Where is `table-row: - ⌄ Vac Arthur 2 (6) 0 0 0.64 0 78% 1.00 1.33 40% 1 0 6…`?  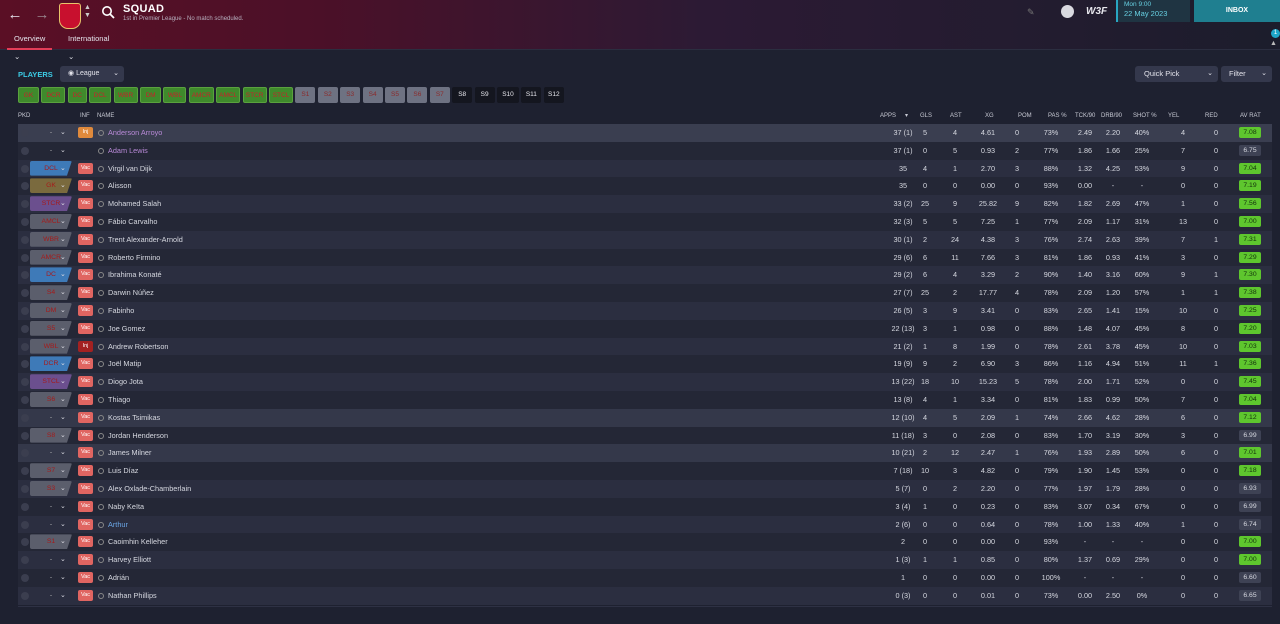 table-row: - ⌄ Vac Arthur 2 (6) 0 0 0.64 0 78% 1.00 1.33 40% 1 0 6… is located at coordinates (645, 524).